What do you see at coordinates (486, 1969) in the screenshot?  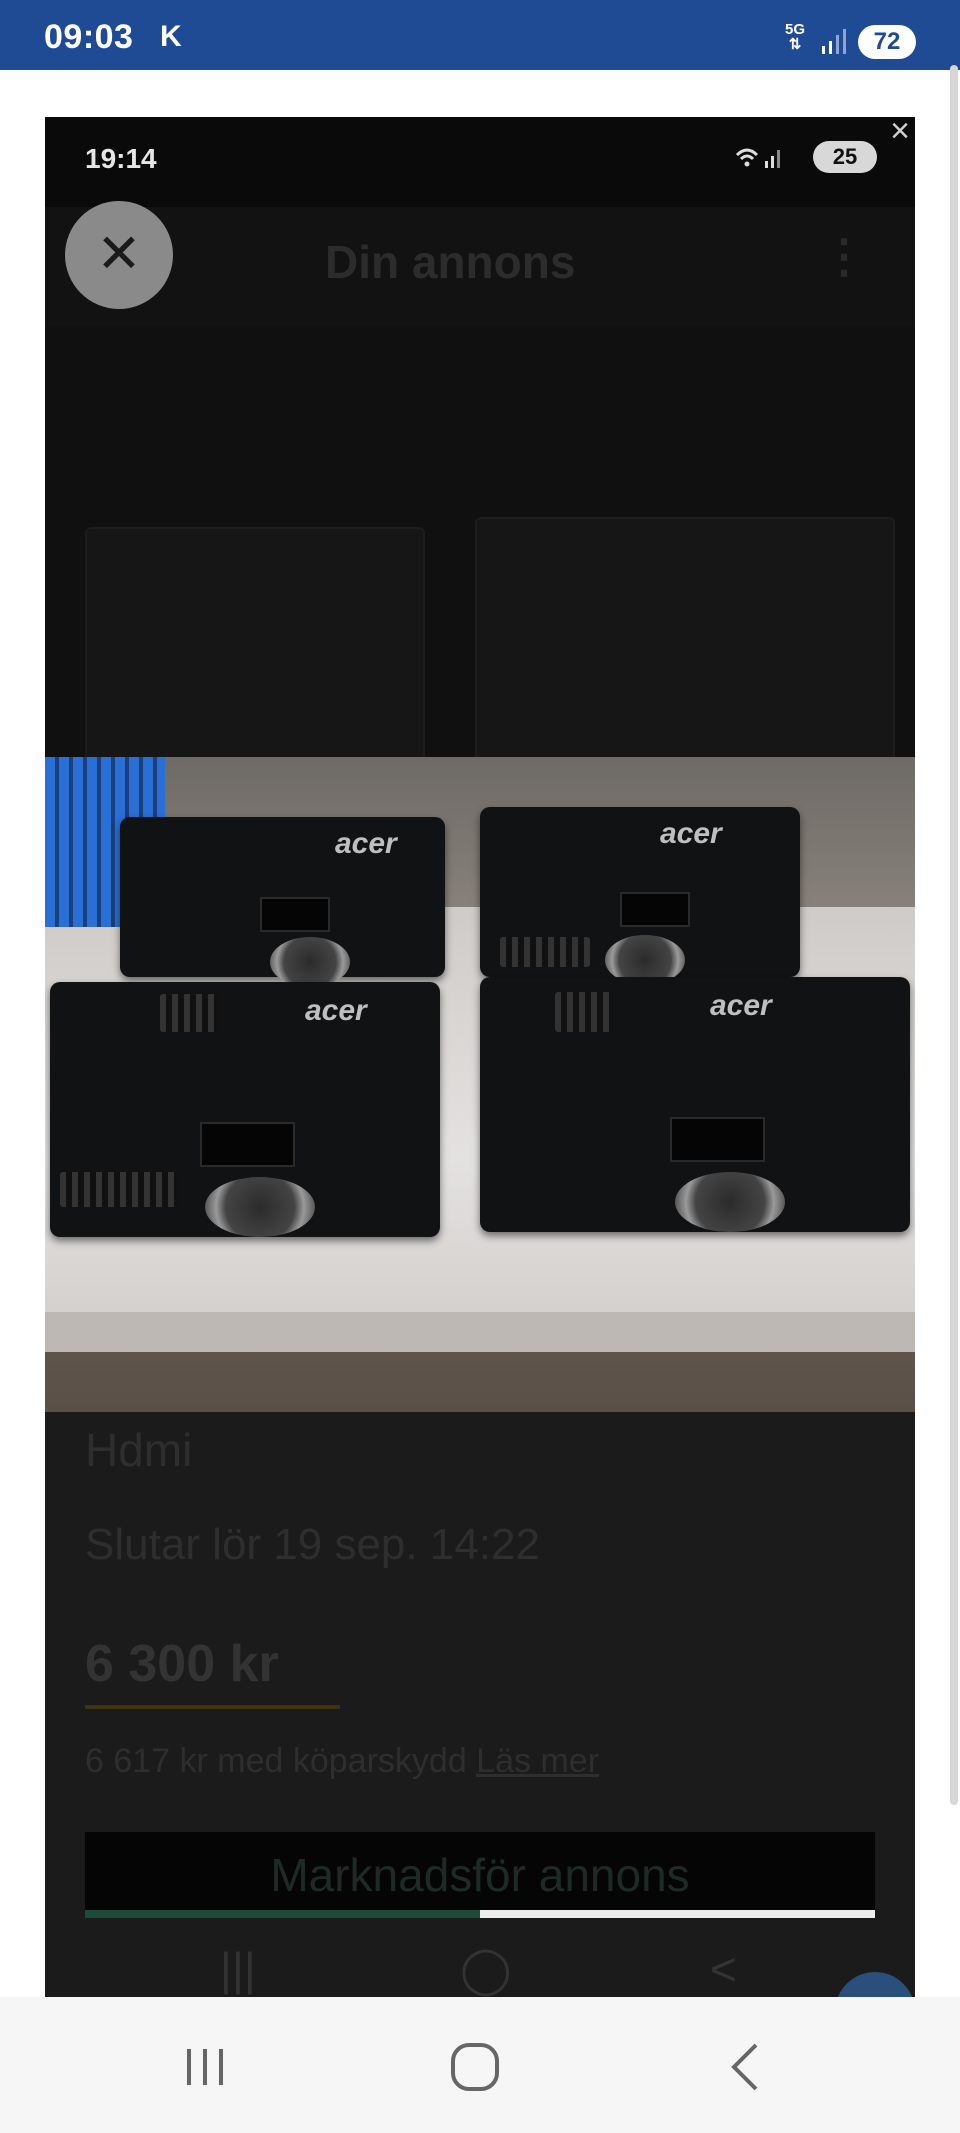 I see `dimmed-home-icon: ◯` at bounding box center [486, 1969].